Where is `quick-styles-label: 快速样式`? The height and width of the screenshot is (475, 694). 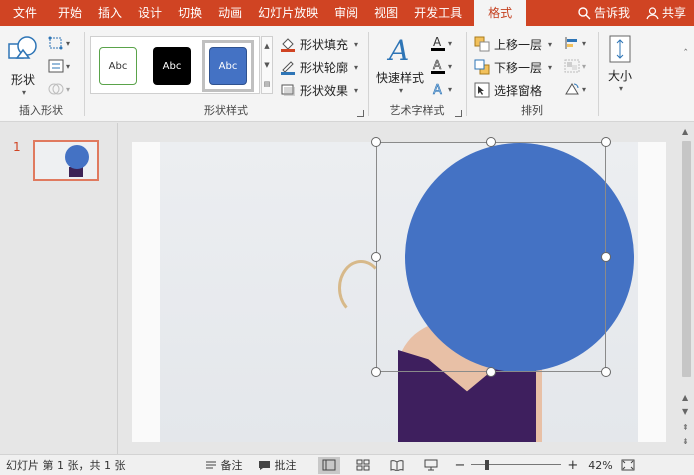 quick-styles-label: 快速样式 is located at coordinates (399, 78).